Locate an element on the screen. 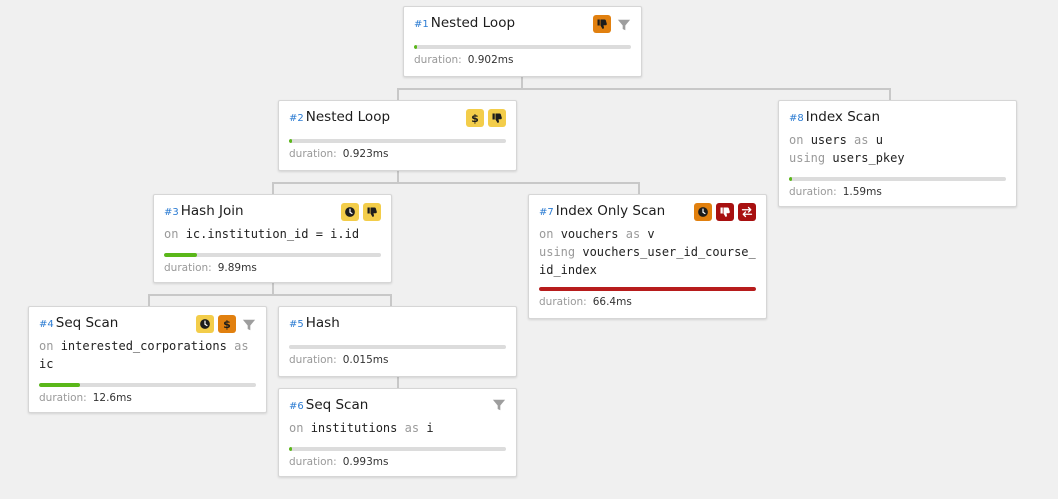 The width and height of the screenshot is (1058, 499). node-number: #1 is located at coordinates (421, 24).